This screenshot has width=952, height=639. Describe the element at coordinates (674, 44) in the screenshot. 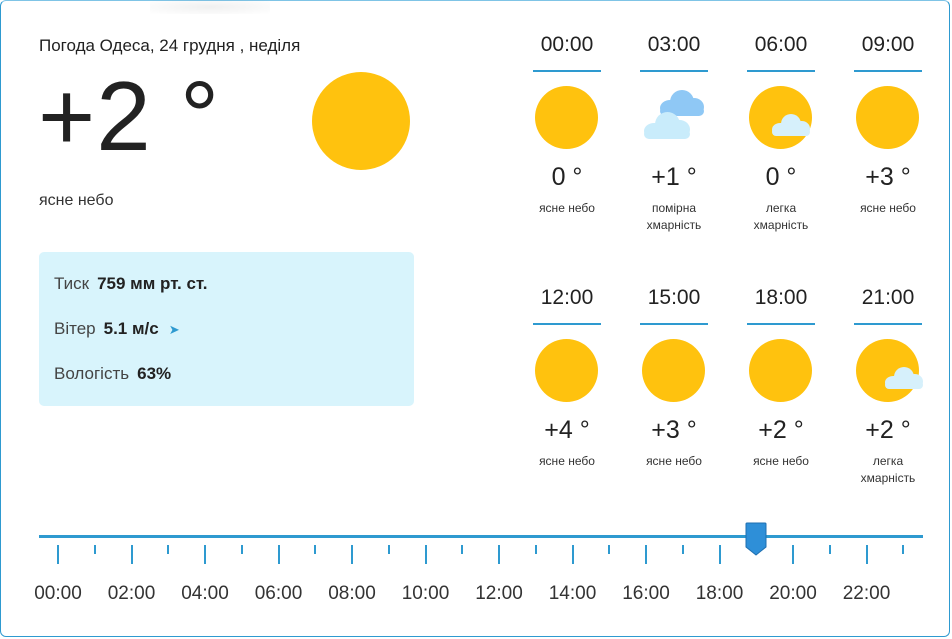

I see `hour-time: 03:00` at that location.